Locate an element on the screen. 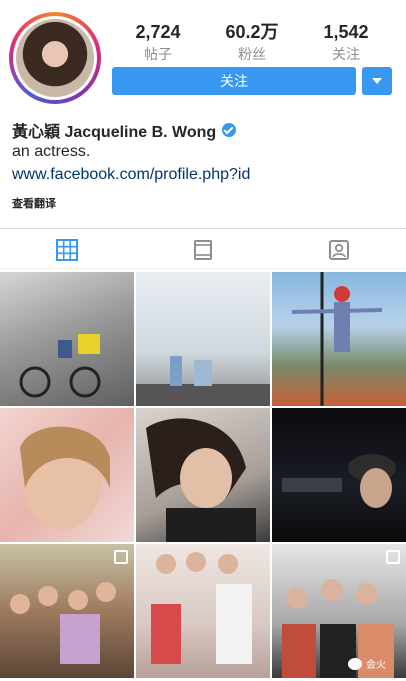 The image size is (406, 681). avatar is located at coordinates (55, 58).